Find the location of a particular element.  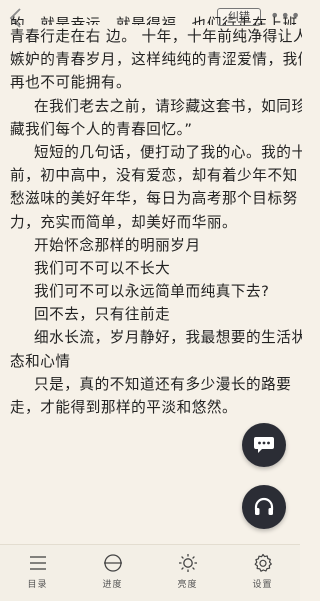

listen-audio-button is located at coordinates (264, 507).